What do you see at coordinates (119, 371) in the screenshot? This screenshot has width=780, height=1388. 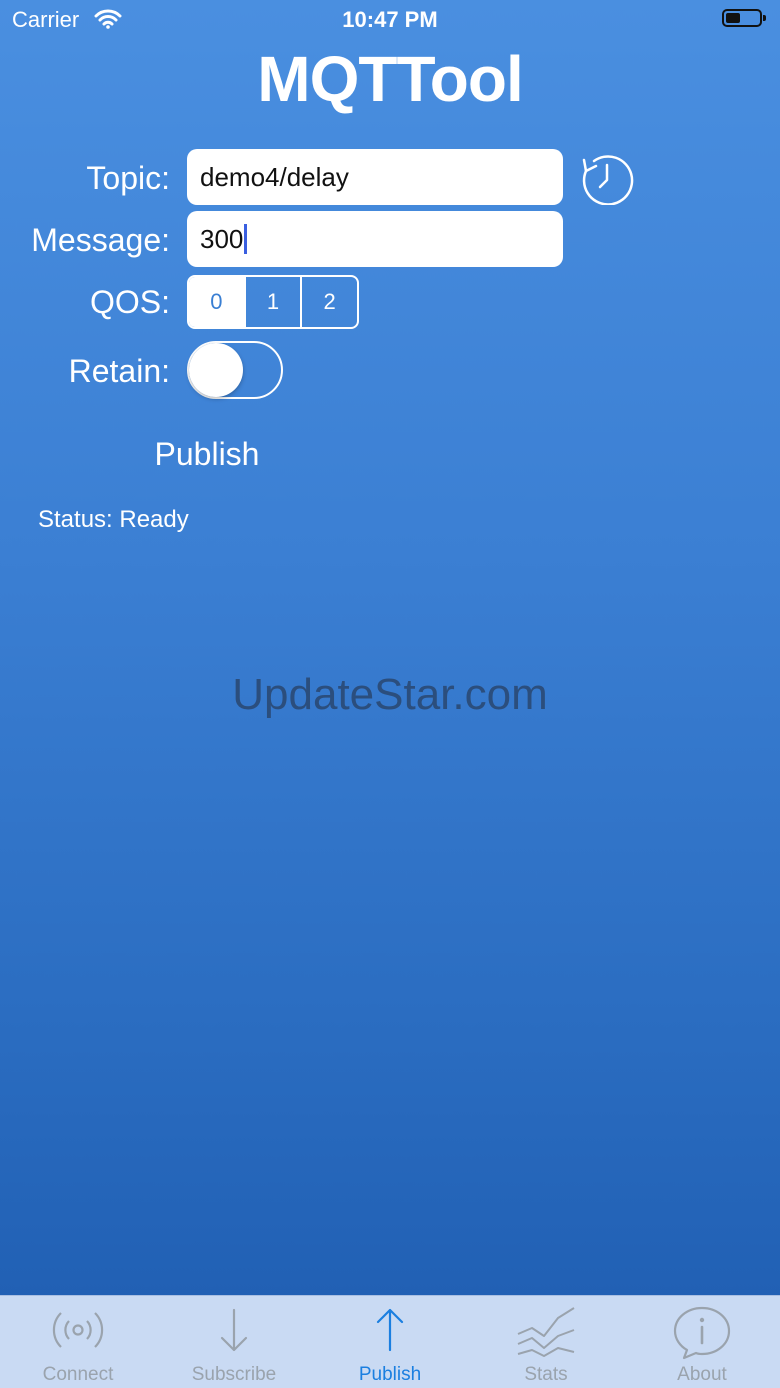 I see `retain-label: Retain:` at bounding box center [119, 371].